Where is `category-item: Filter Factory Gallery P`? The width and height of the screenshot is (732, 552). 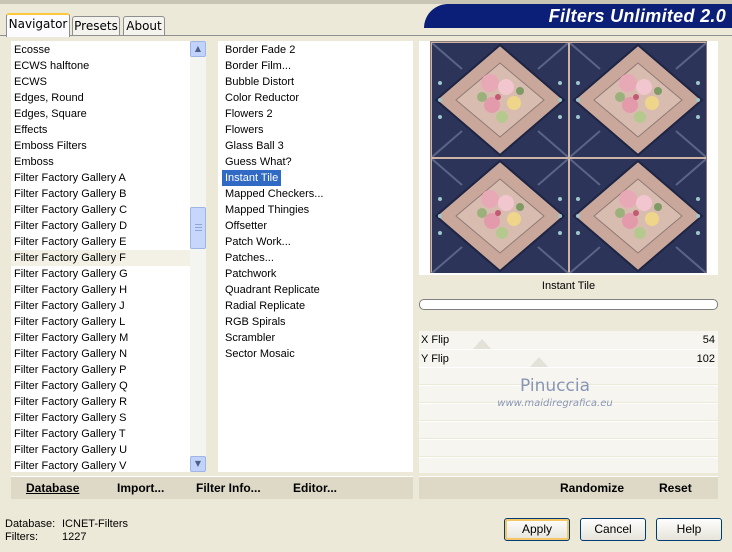
category-item: Filter Factory Gallery P is located at coordinates (100, 370).